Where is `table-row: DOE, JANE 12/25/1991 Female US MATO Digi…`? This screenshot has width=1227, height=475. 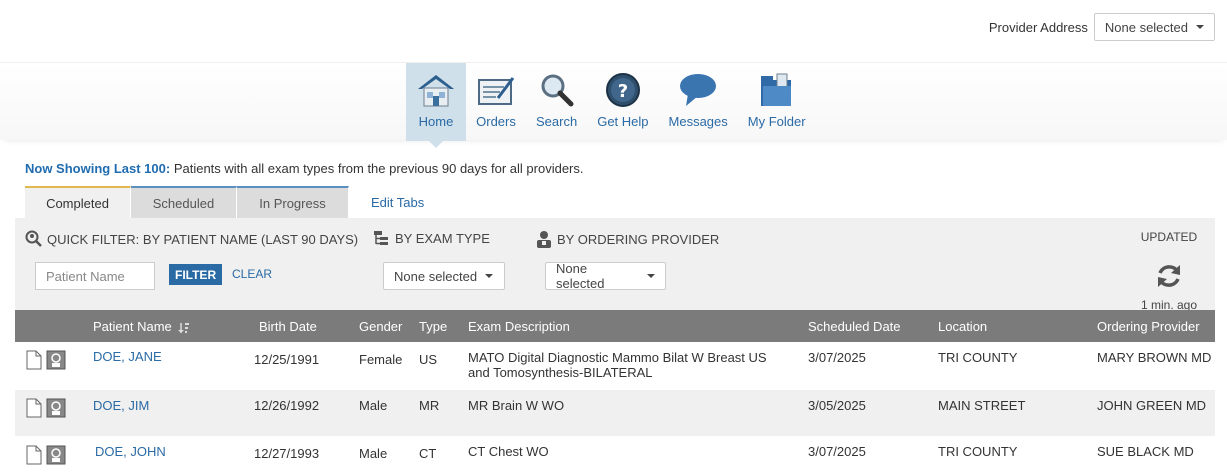 table-row: DOE, JANE 12/25/1991 Female US MATO Digi… is located at coordinates (615, 366).